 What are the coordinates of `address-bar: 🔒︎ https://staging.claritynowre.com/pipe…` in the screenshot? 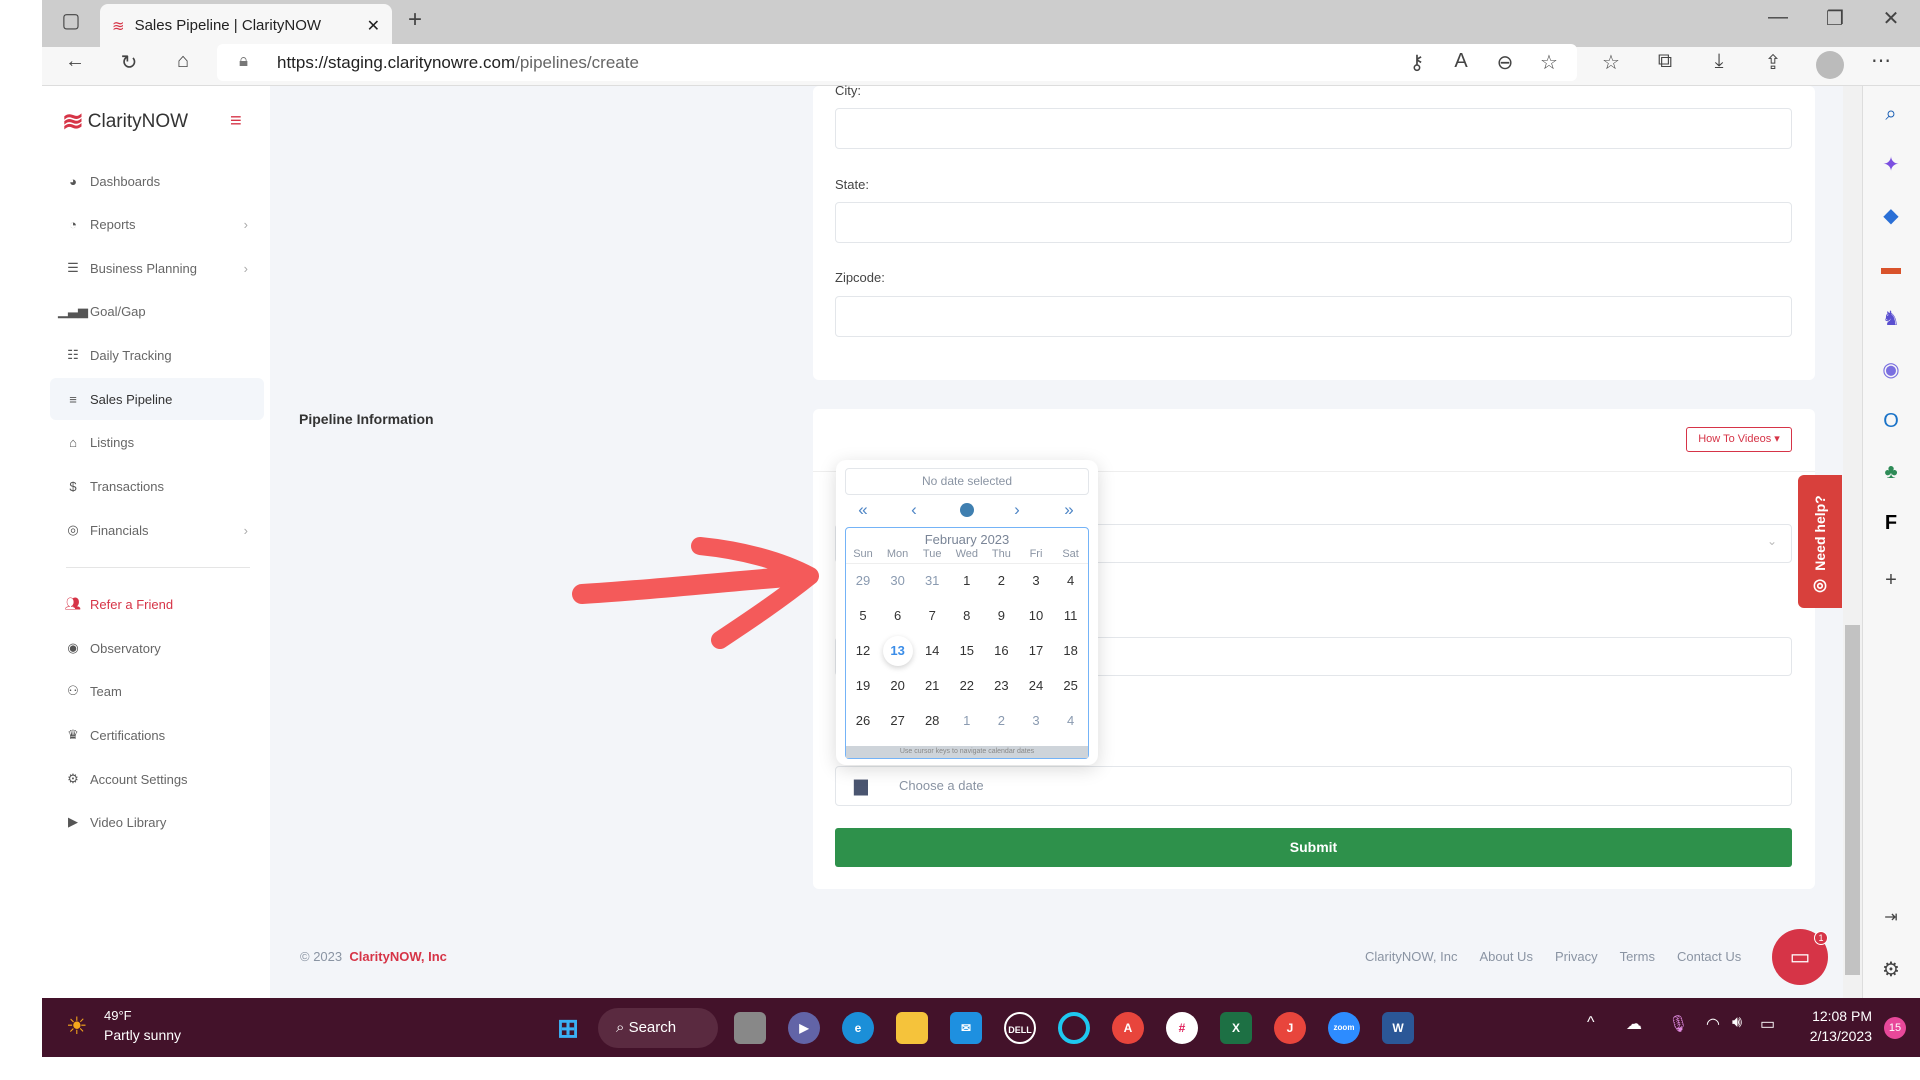 It's located at (897, 62).